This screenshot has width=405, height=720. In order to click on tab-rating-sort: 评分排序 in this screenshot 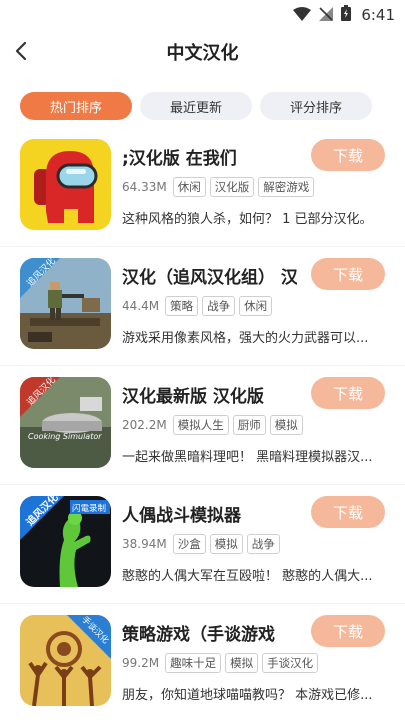, I will do `click(316, 106)`.